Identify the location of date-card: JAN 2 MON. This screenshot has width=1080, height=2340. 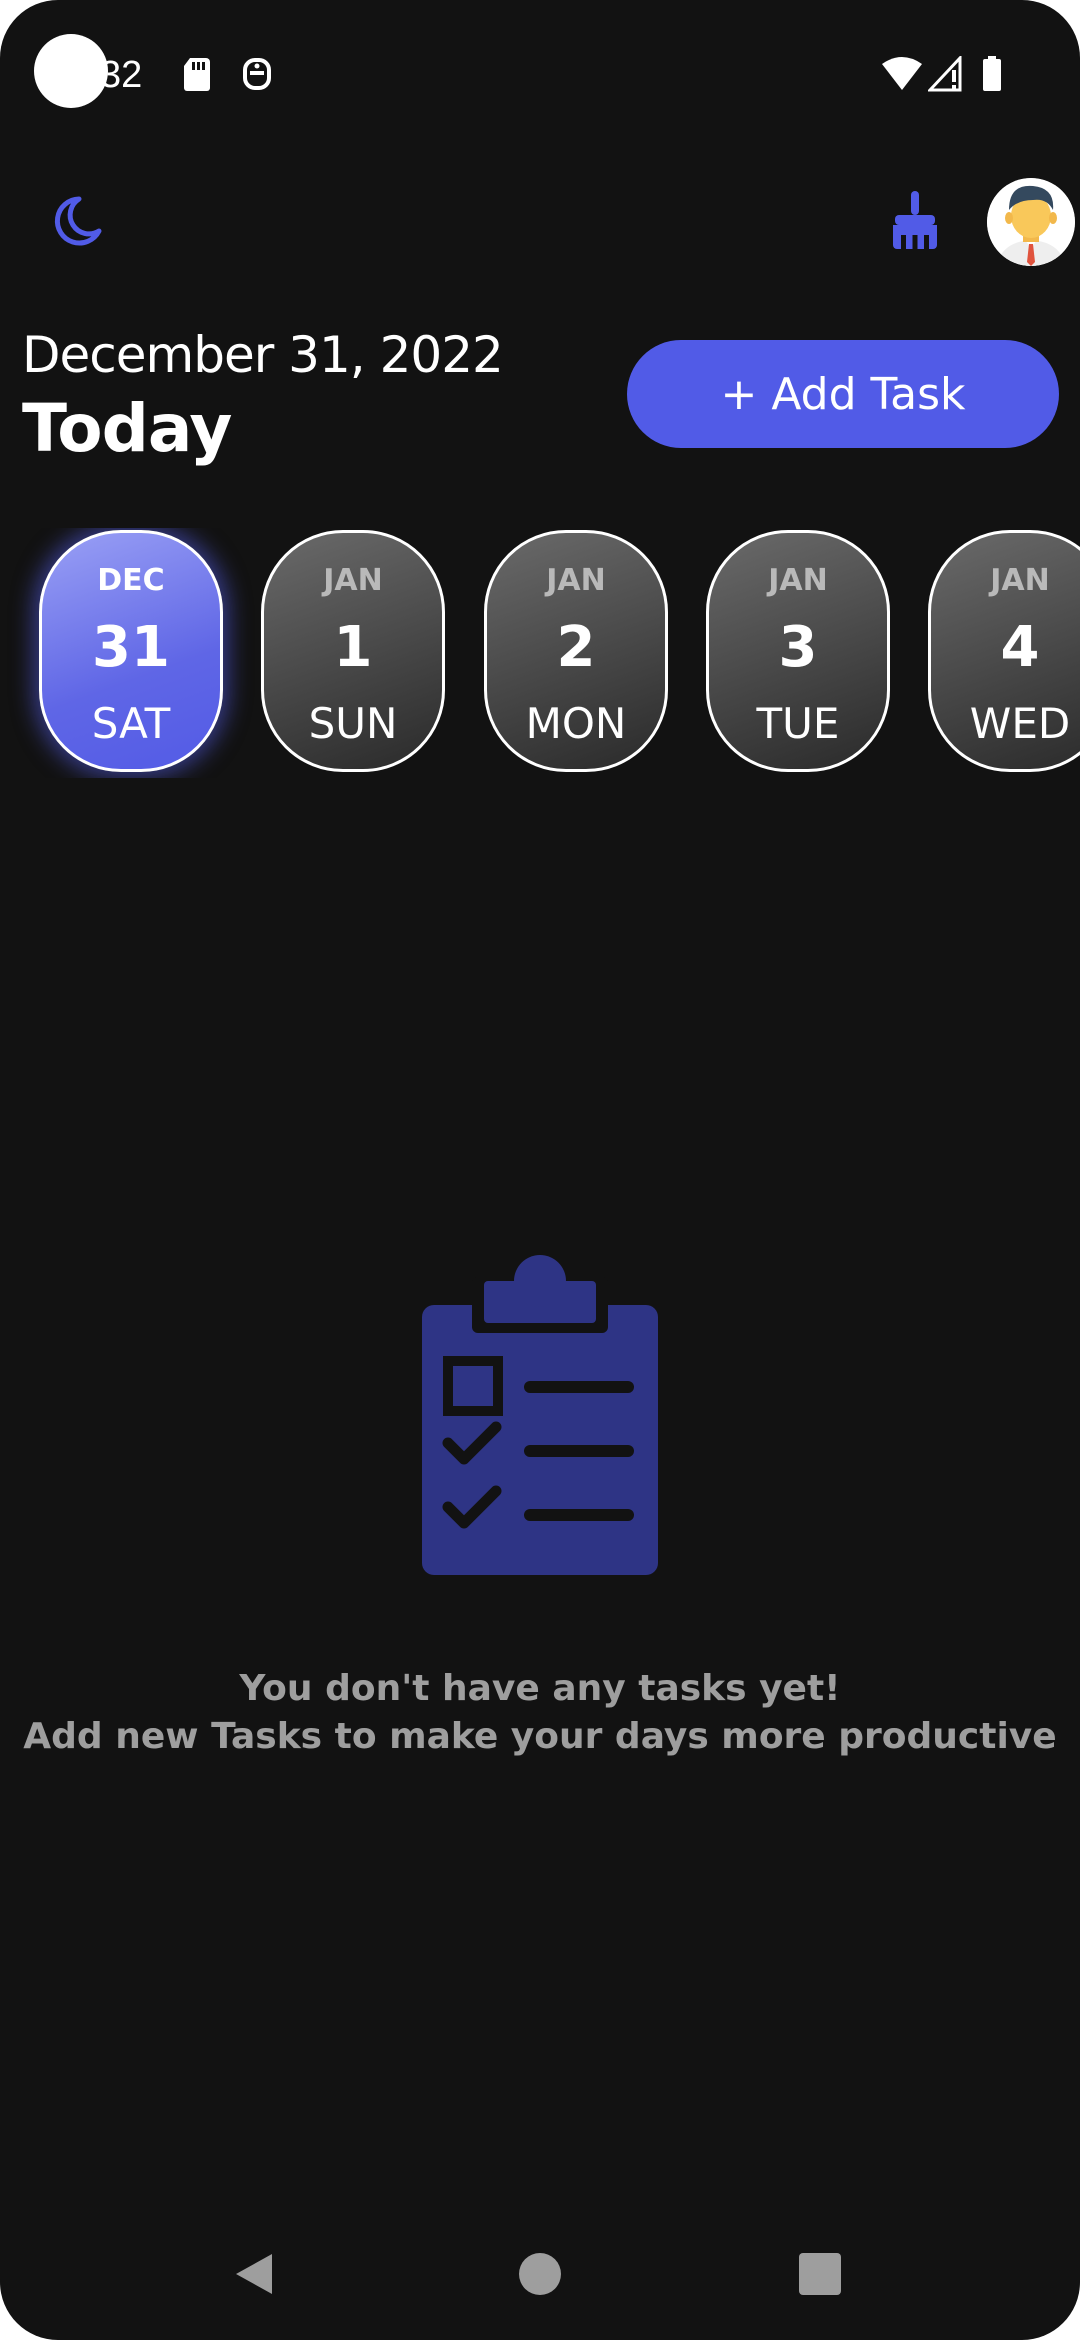
(576, 651).